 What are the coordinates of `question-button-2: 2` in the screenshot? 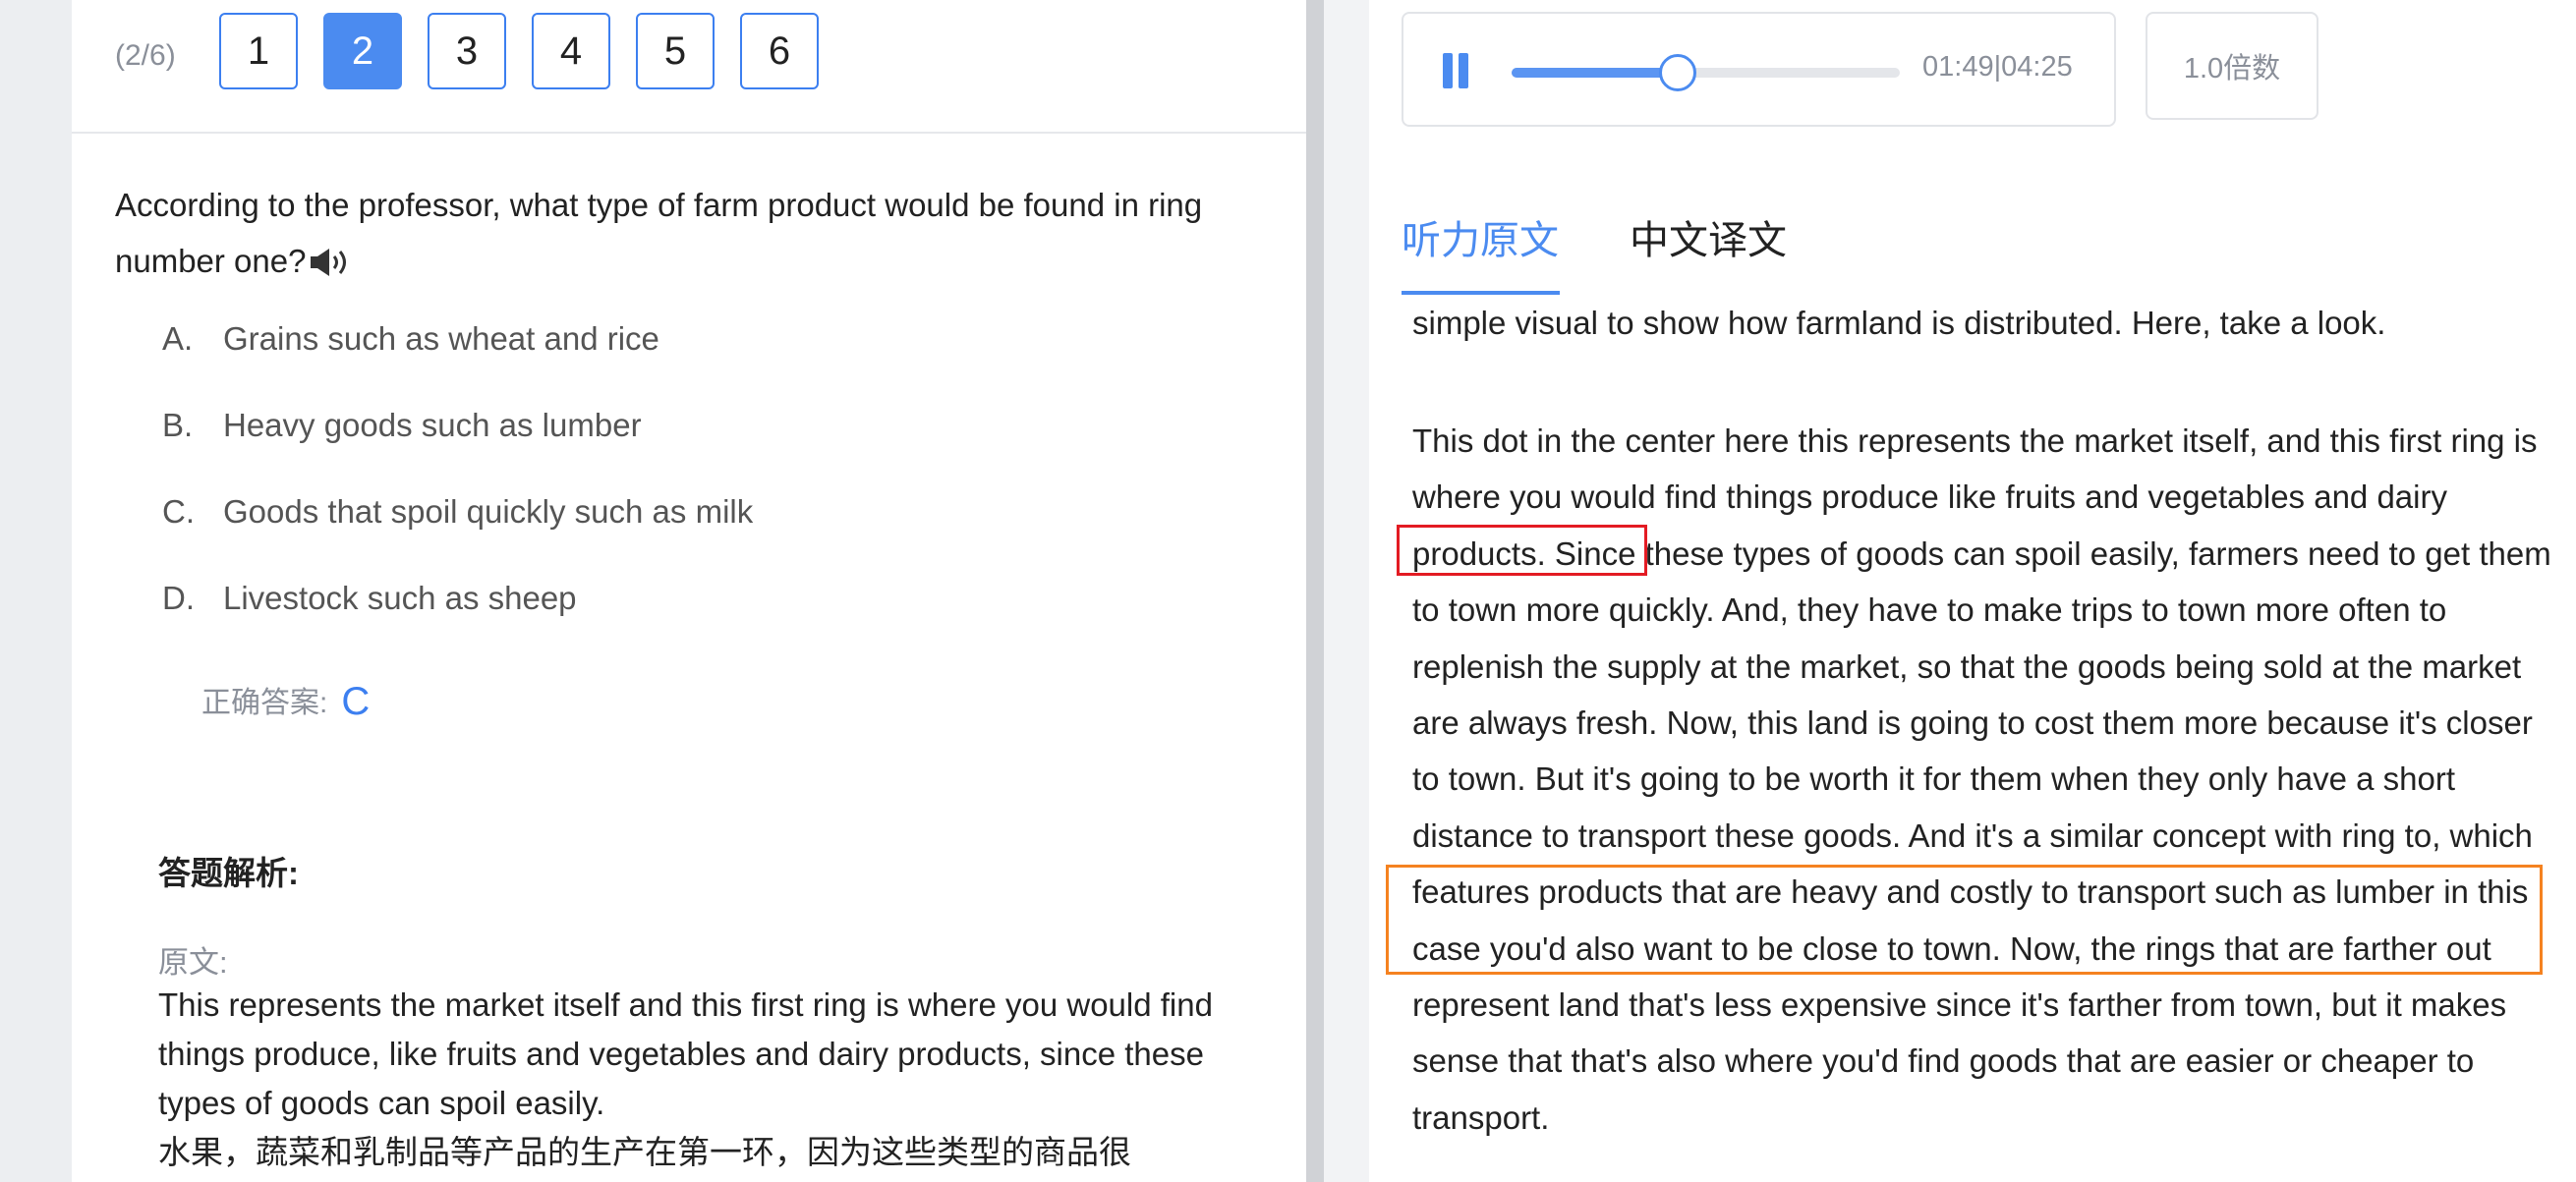 It's located at (362, 51).